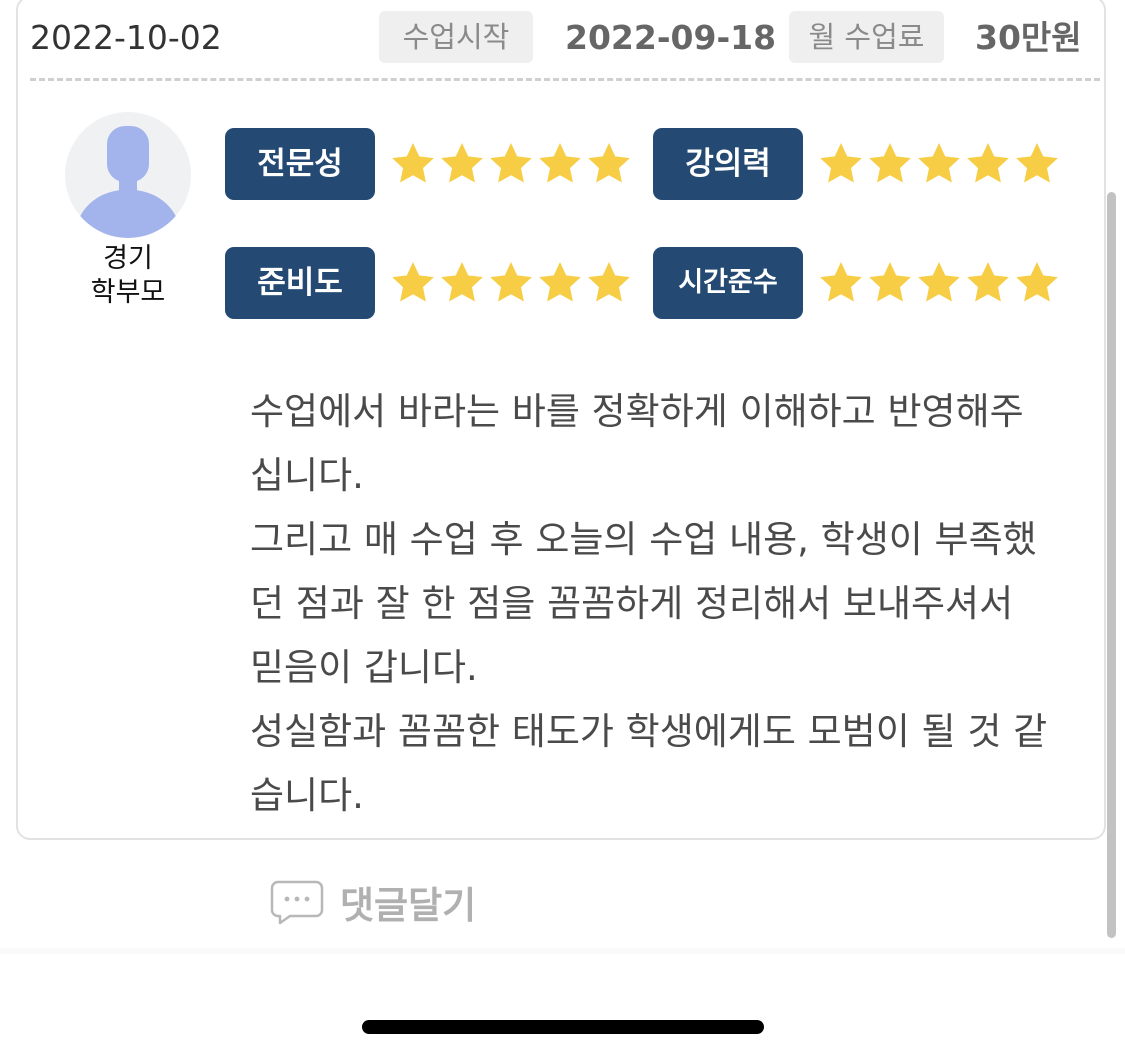 The image size is (1125, 1059). What do you see at coordinates (1111, 565) in the screenshot?
I see `scrollbar` at bounding box center [1111, 565].